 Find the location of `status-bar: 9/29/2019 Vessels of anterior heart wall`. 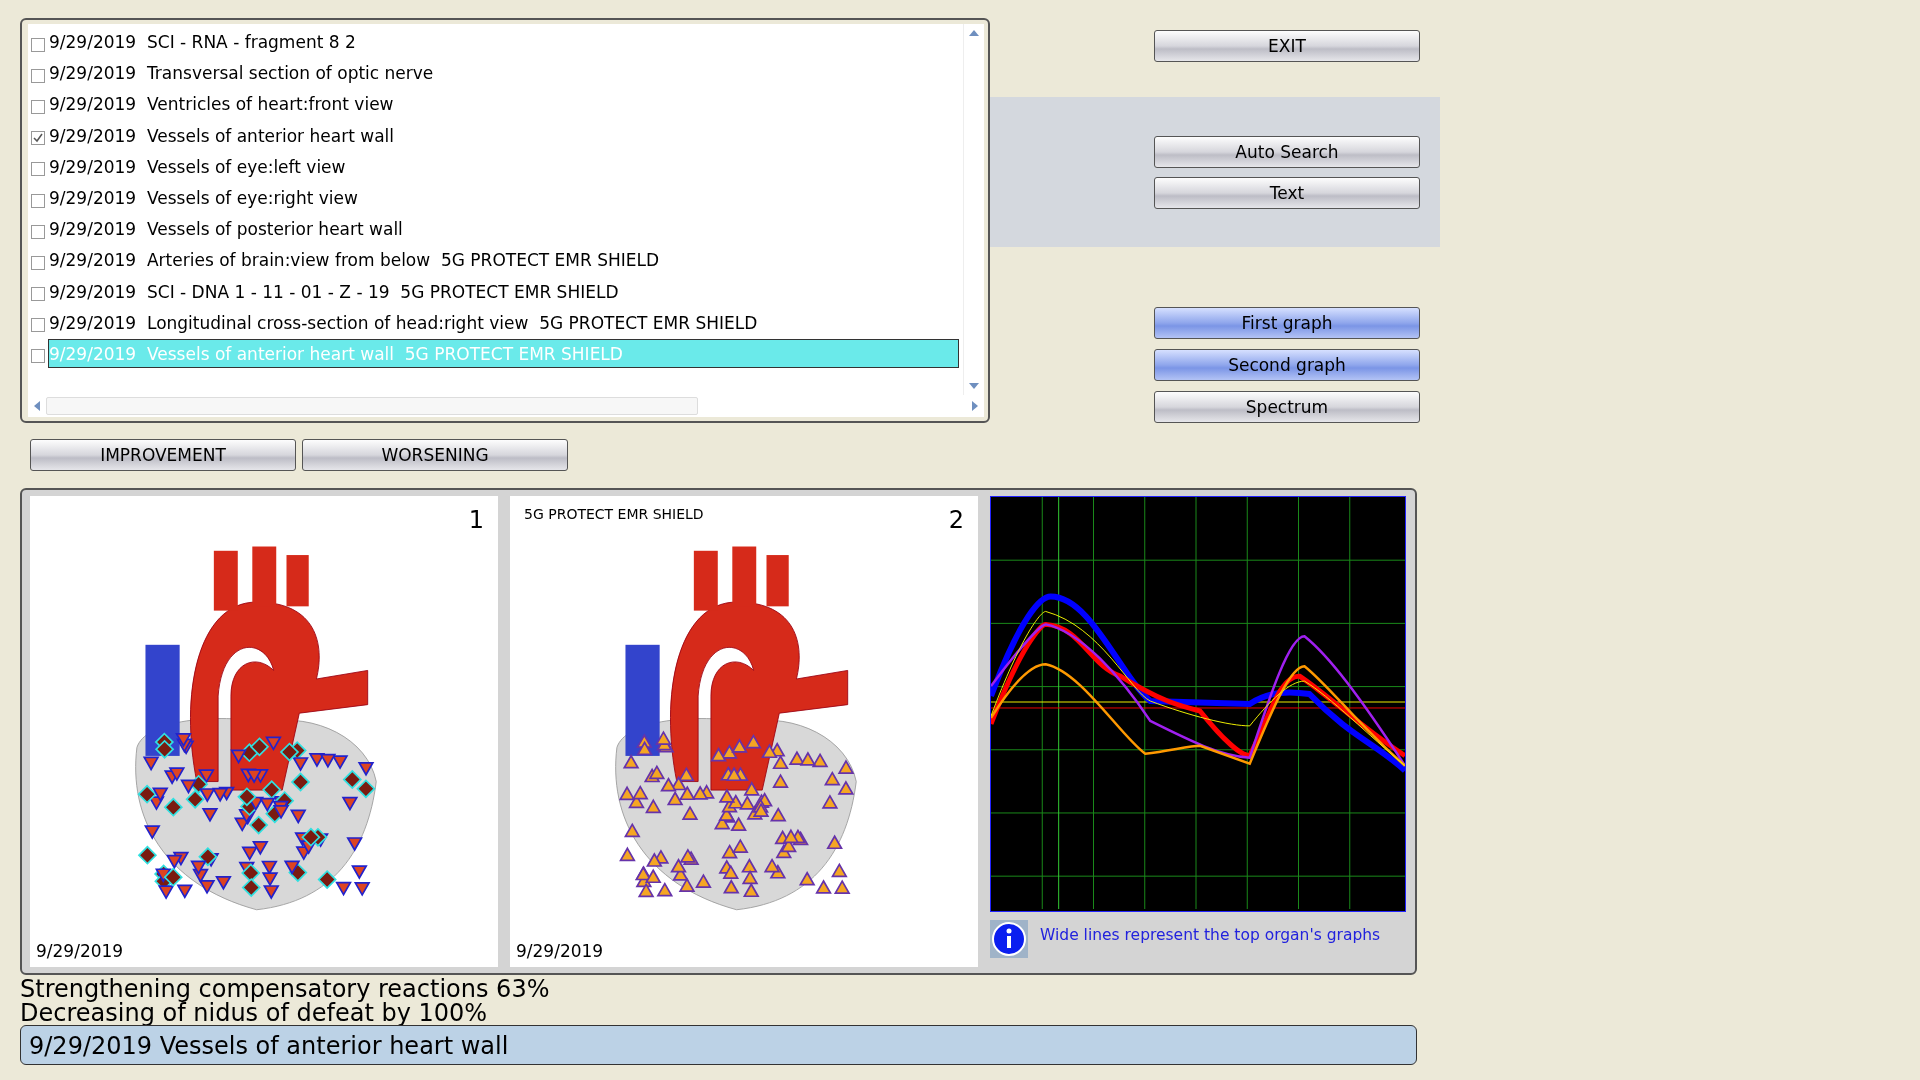

status-bar: 9/29/2019 Vessels of anterior heart wall is located at coordinates (718, 1045).